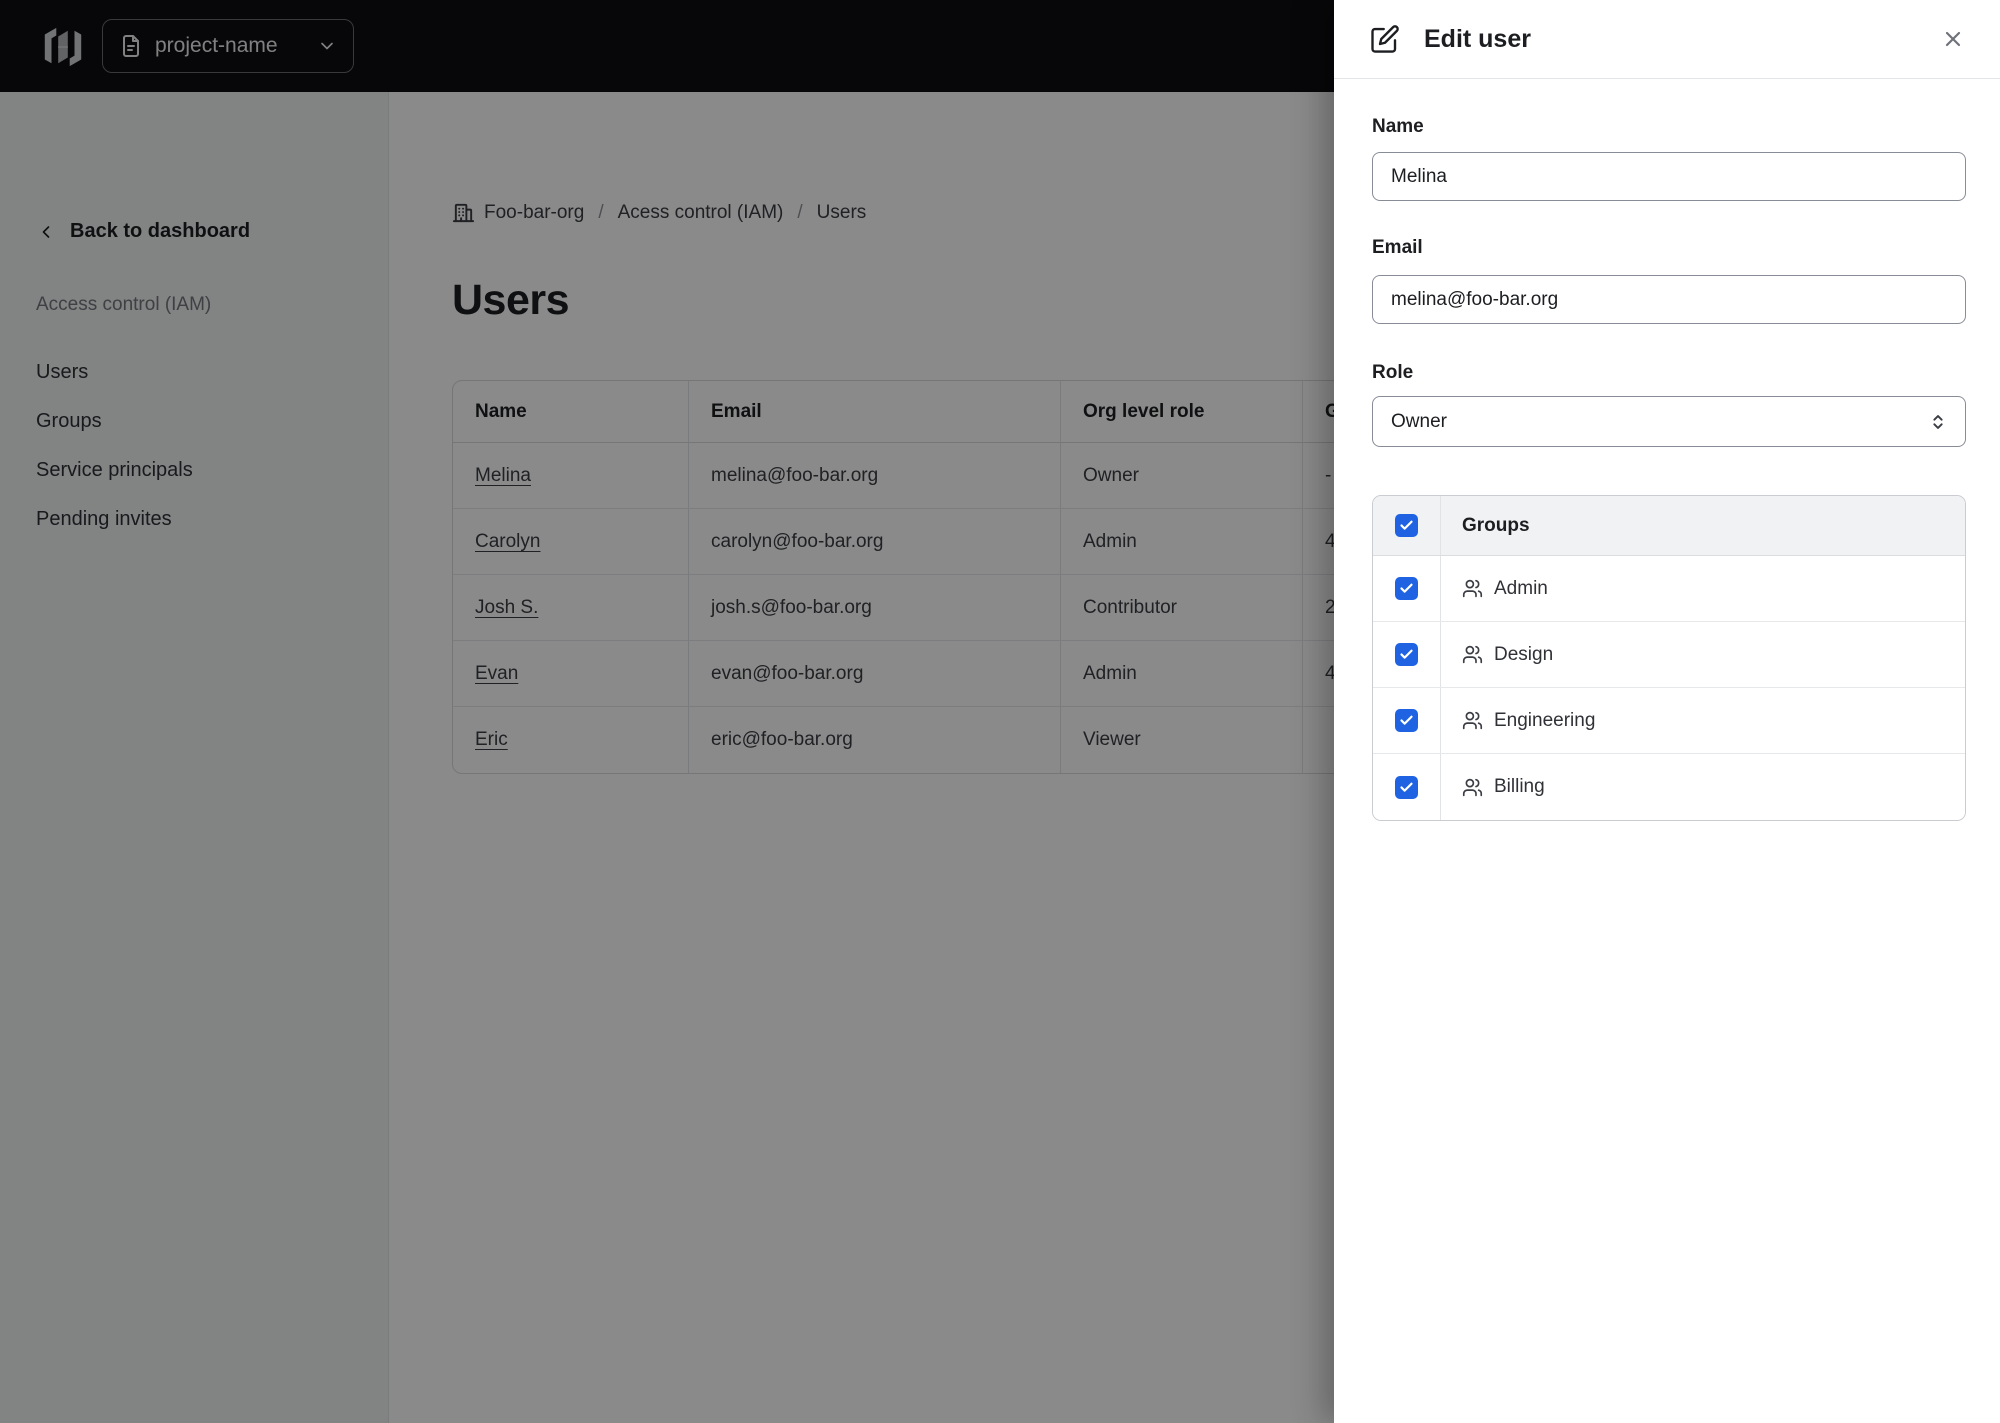 The height and width of the screenshot is (1423, 2000). Describe the element at coordinates (1521, 588) in the screenshot. I see `group-label: Admin` at that location.